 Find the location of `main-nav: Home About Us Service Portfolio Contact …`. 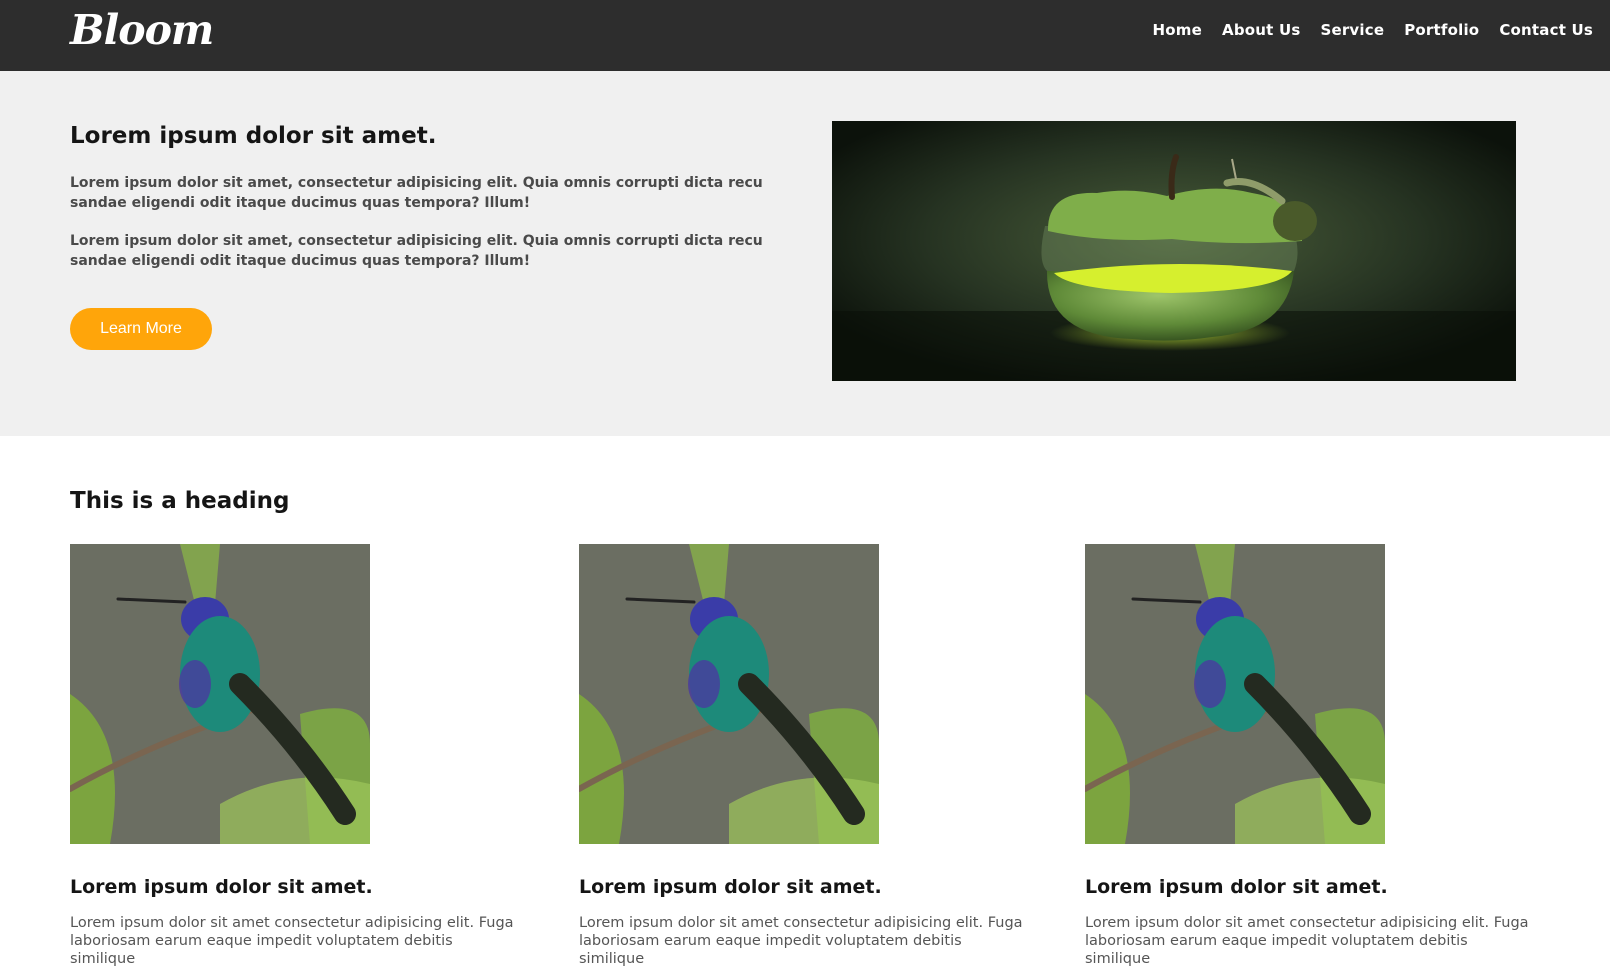

main-nav: Home About Us Service Portfolio Contact … is located at coordinates (1363, 30).